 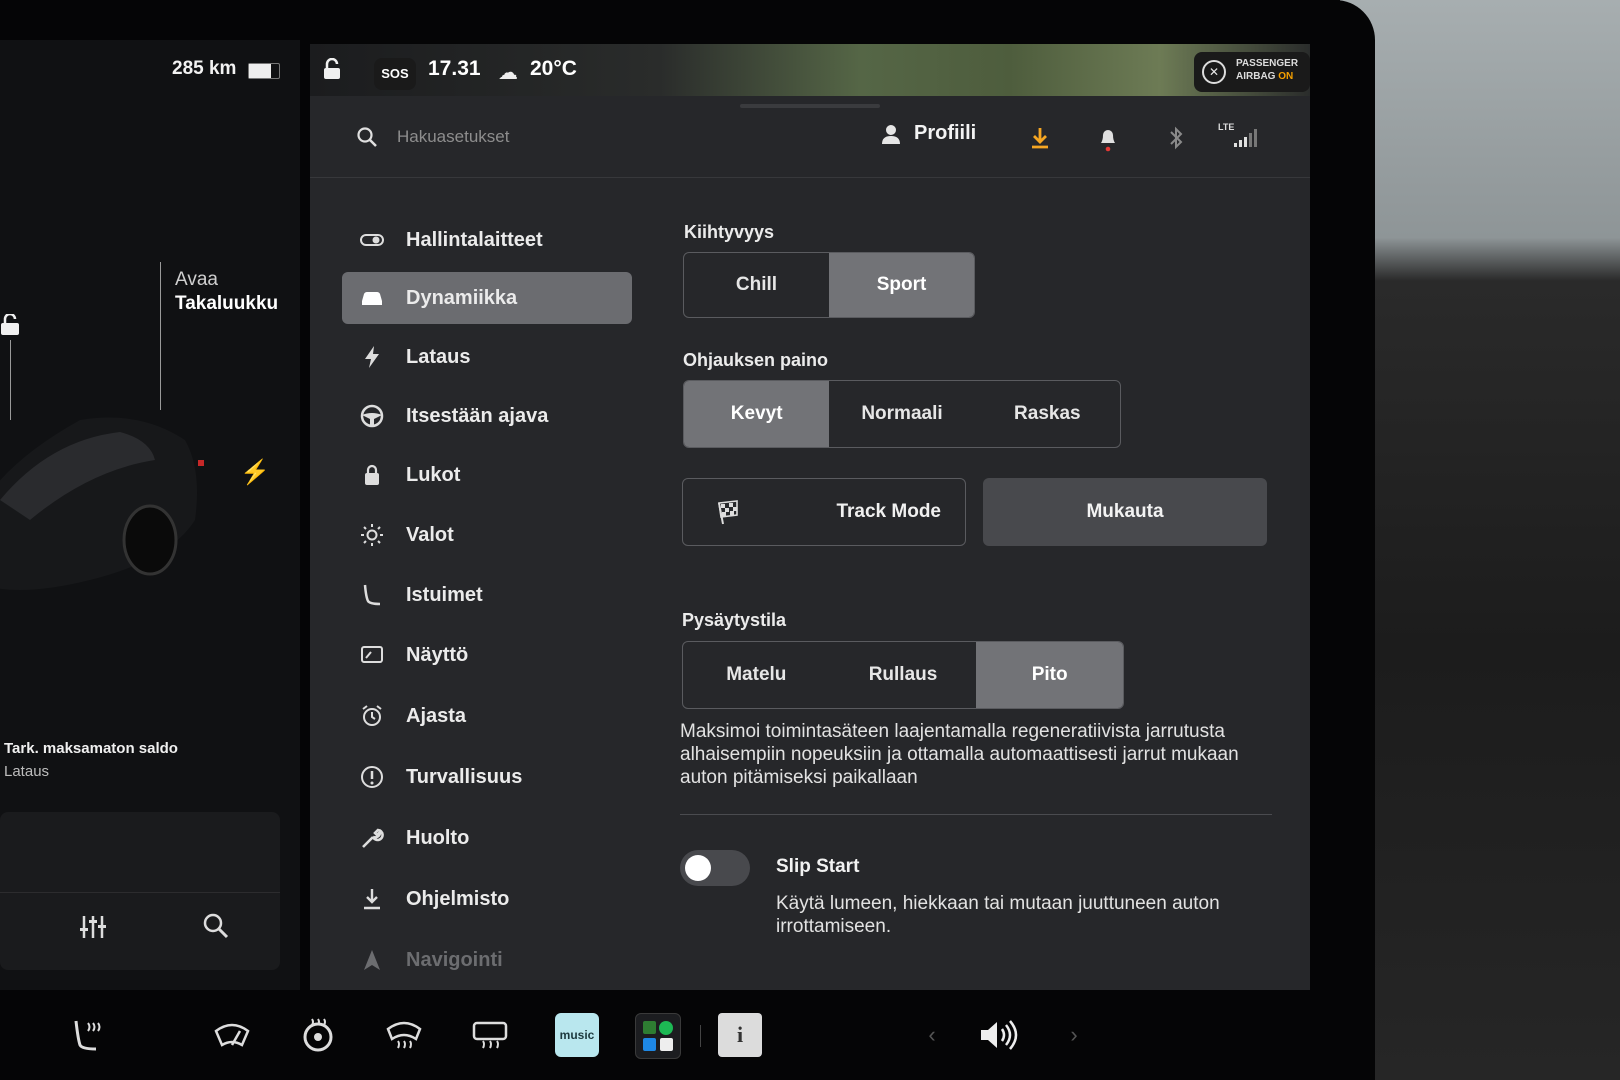 What do you see at coordinates (487, 535) in the screenshot?
I see `sidebar-item-valot: Valot` at bounding box center [487, 535].